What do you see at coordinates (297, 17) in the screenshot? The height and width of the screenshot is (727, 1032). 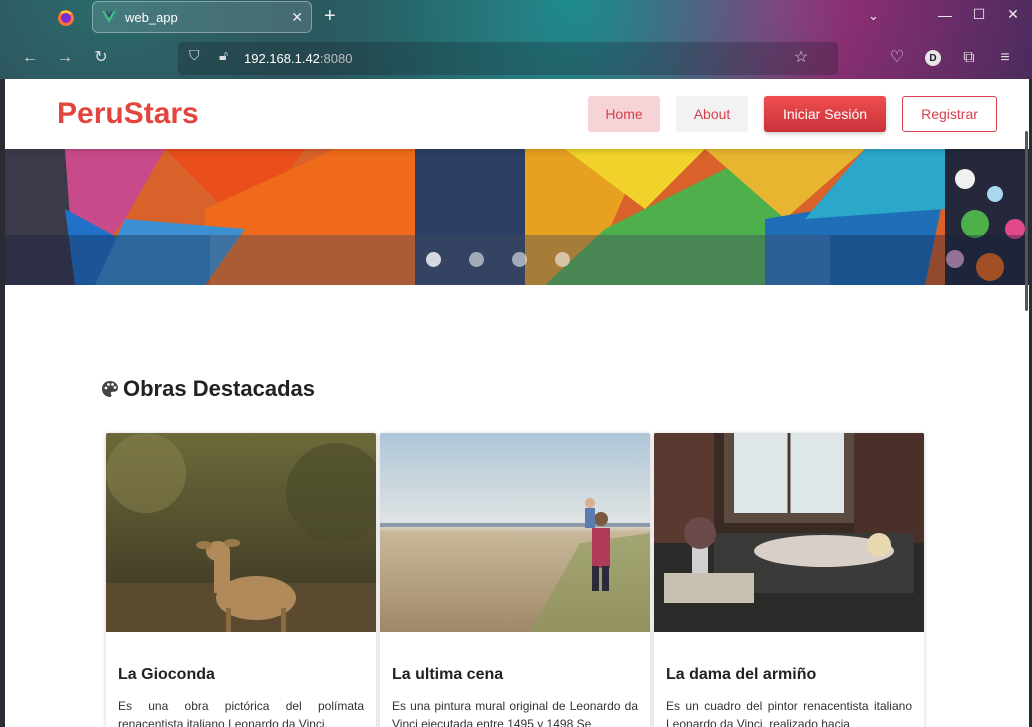 I see `tab-close-icon: ✕` at bounding box center [297, 17].